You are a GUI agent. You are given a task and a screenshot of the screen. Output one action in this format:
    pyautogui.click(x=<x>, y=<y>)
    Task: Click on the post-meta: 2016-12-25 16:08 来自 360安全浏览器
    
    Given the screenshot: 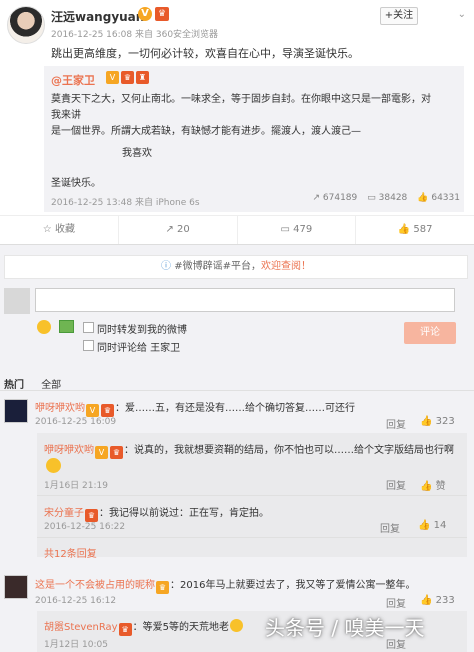 What is the action you would take?
    pyautogui.click(x=134, y=33)
    